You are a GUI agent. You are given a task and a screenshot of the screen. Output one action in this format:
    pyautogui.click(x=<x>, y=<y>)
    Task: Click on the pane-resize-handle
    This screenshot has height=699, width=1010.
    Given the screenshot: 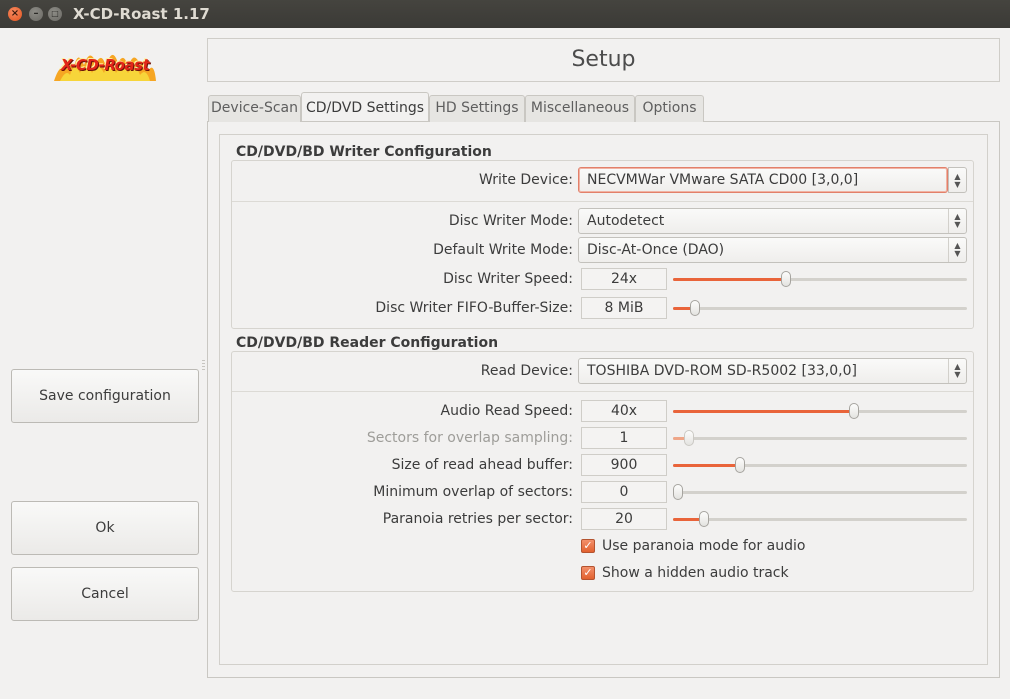 What is the action you would take?
    pyautogui.click(x=203, y=365)
    